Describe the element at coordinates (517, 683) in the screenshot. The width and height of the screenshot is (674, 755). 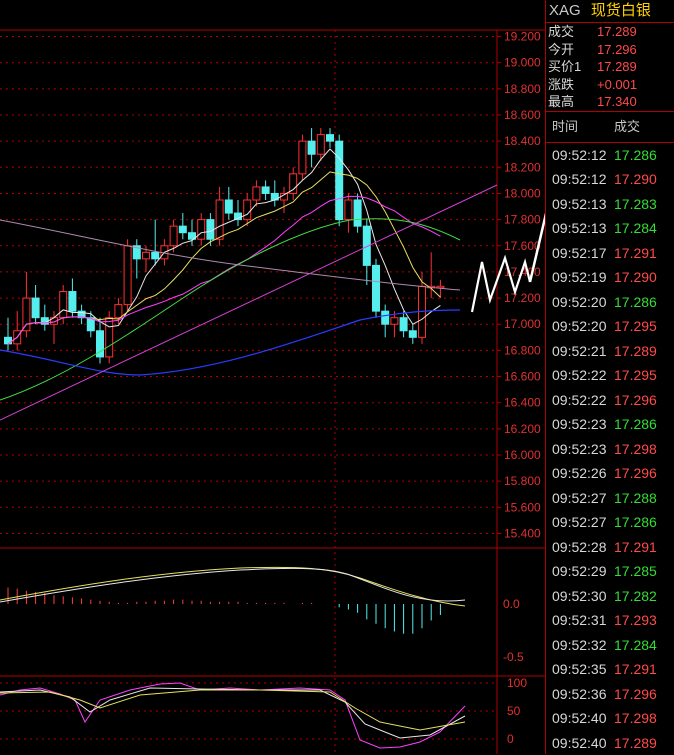
I see `kdj-tick-label: 100` at that location.